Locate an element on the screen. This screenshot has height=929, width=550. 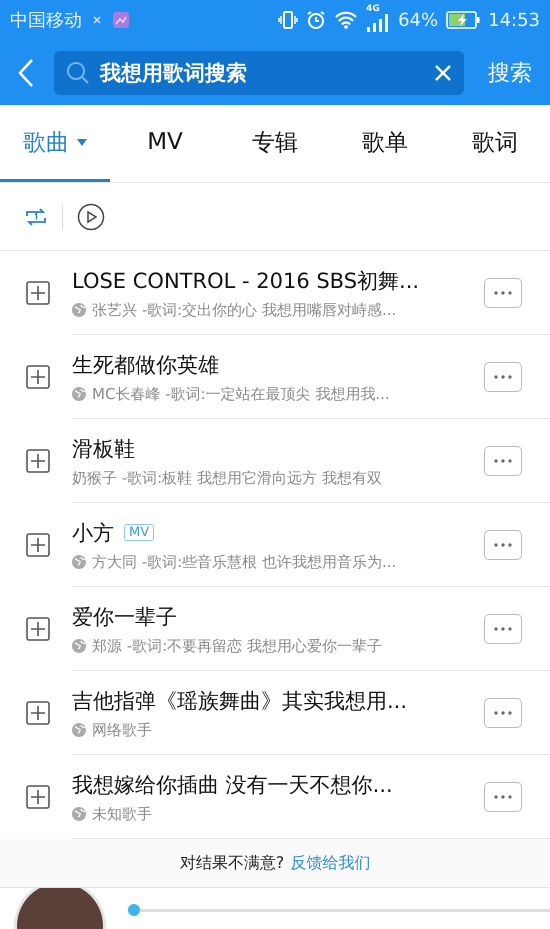
tab: 歌词 is located at coordinates (495, 143).